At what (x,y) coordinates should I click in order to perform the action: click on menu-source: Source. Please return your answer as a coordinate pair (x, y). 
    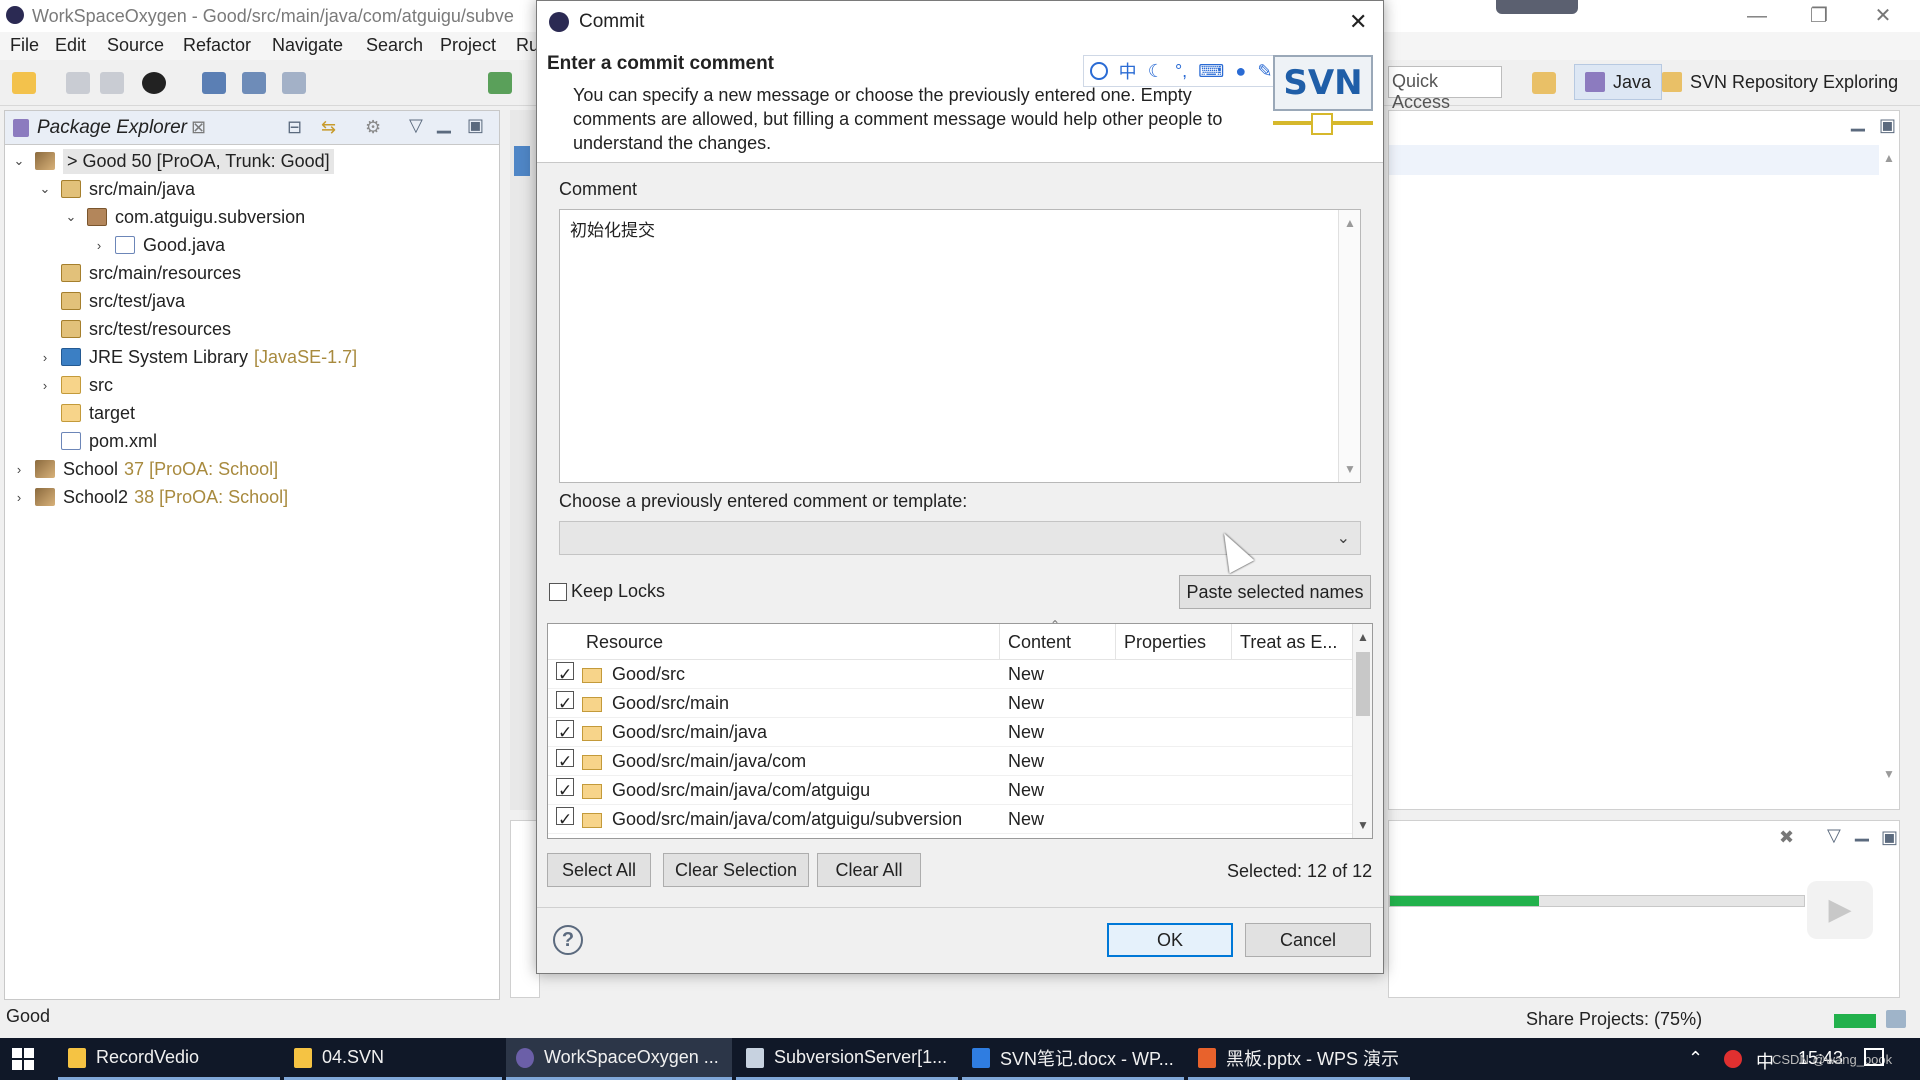
    Looking at the image, I should click on (135, 45).